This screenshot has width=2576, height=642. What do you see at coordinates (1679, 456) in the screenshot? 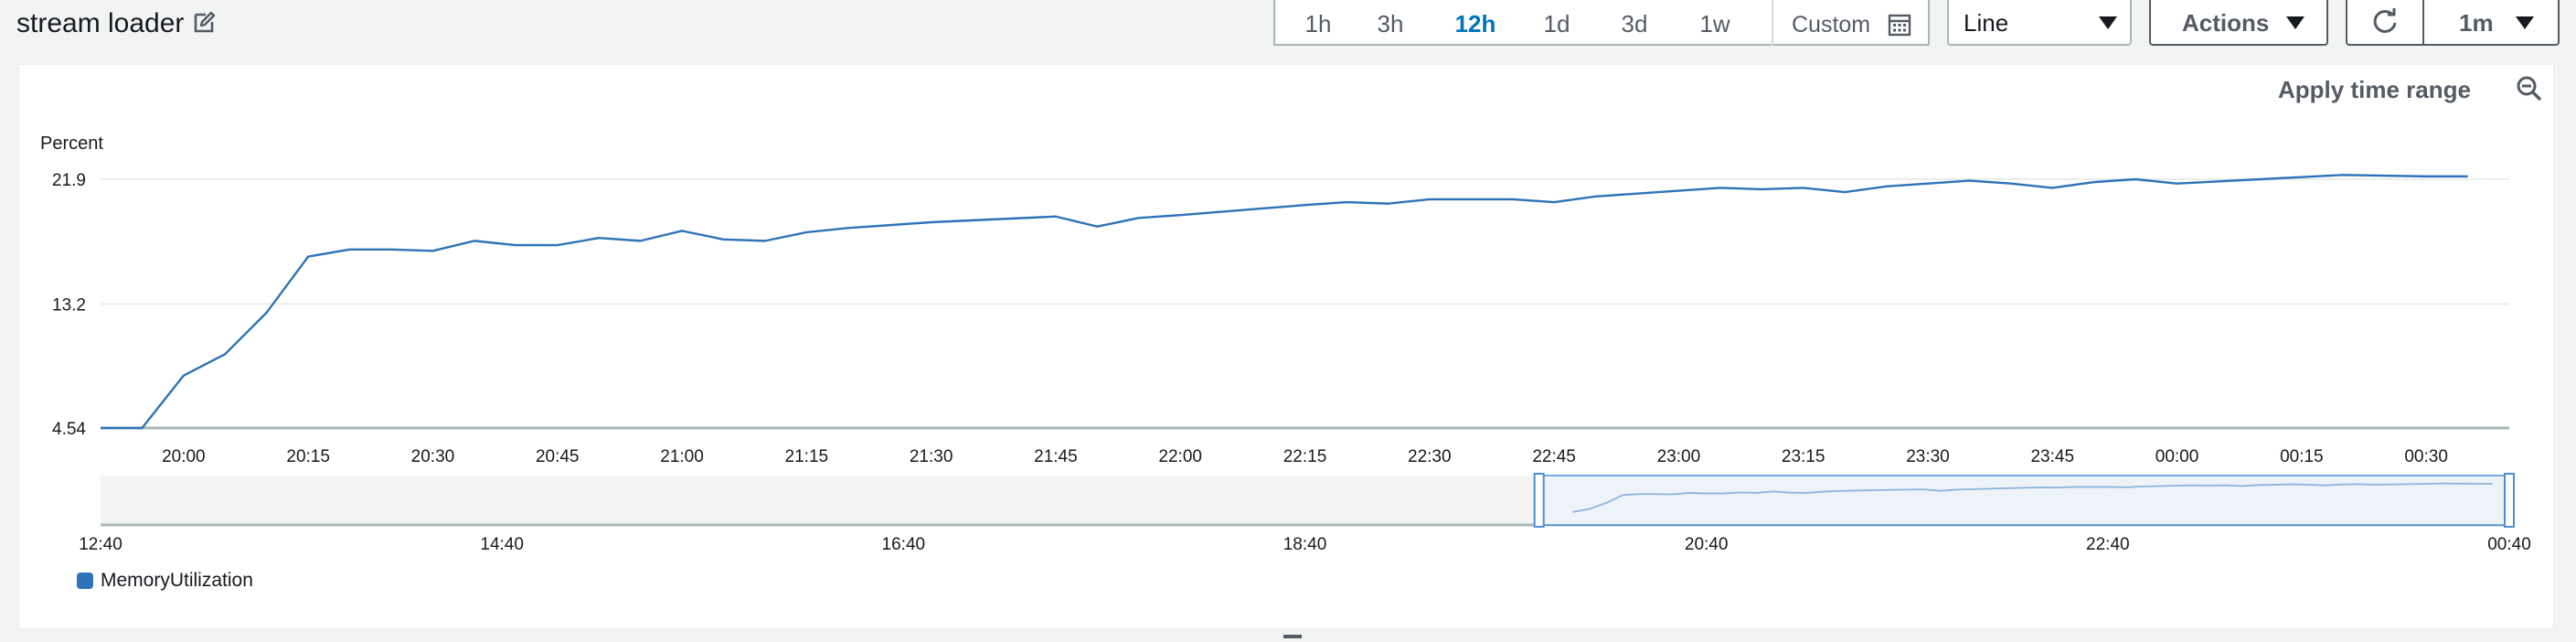
I see `x-tick-label: 23:00` at bounding box center [1679, 456].